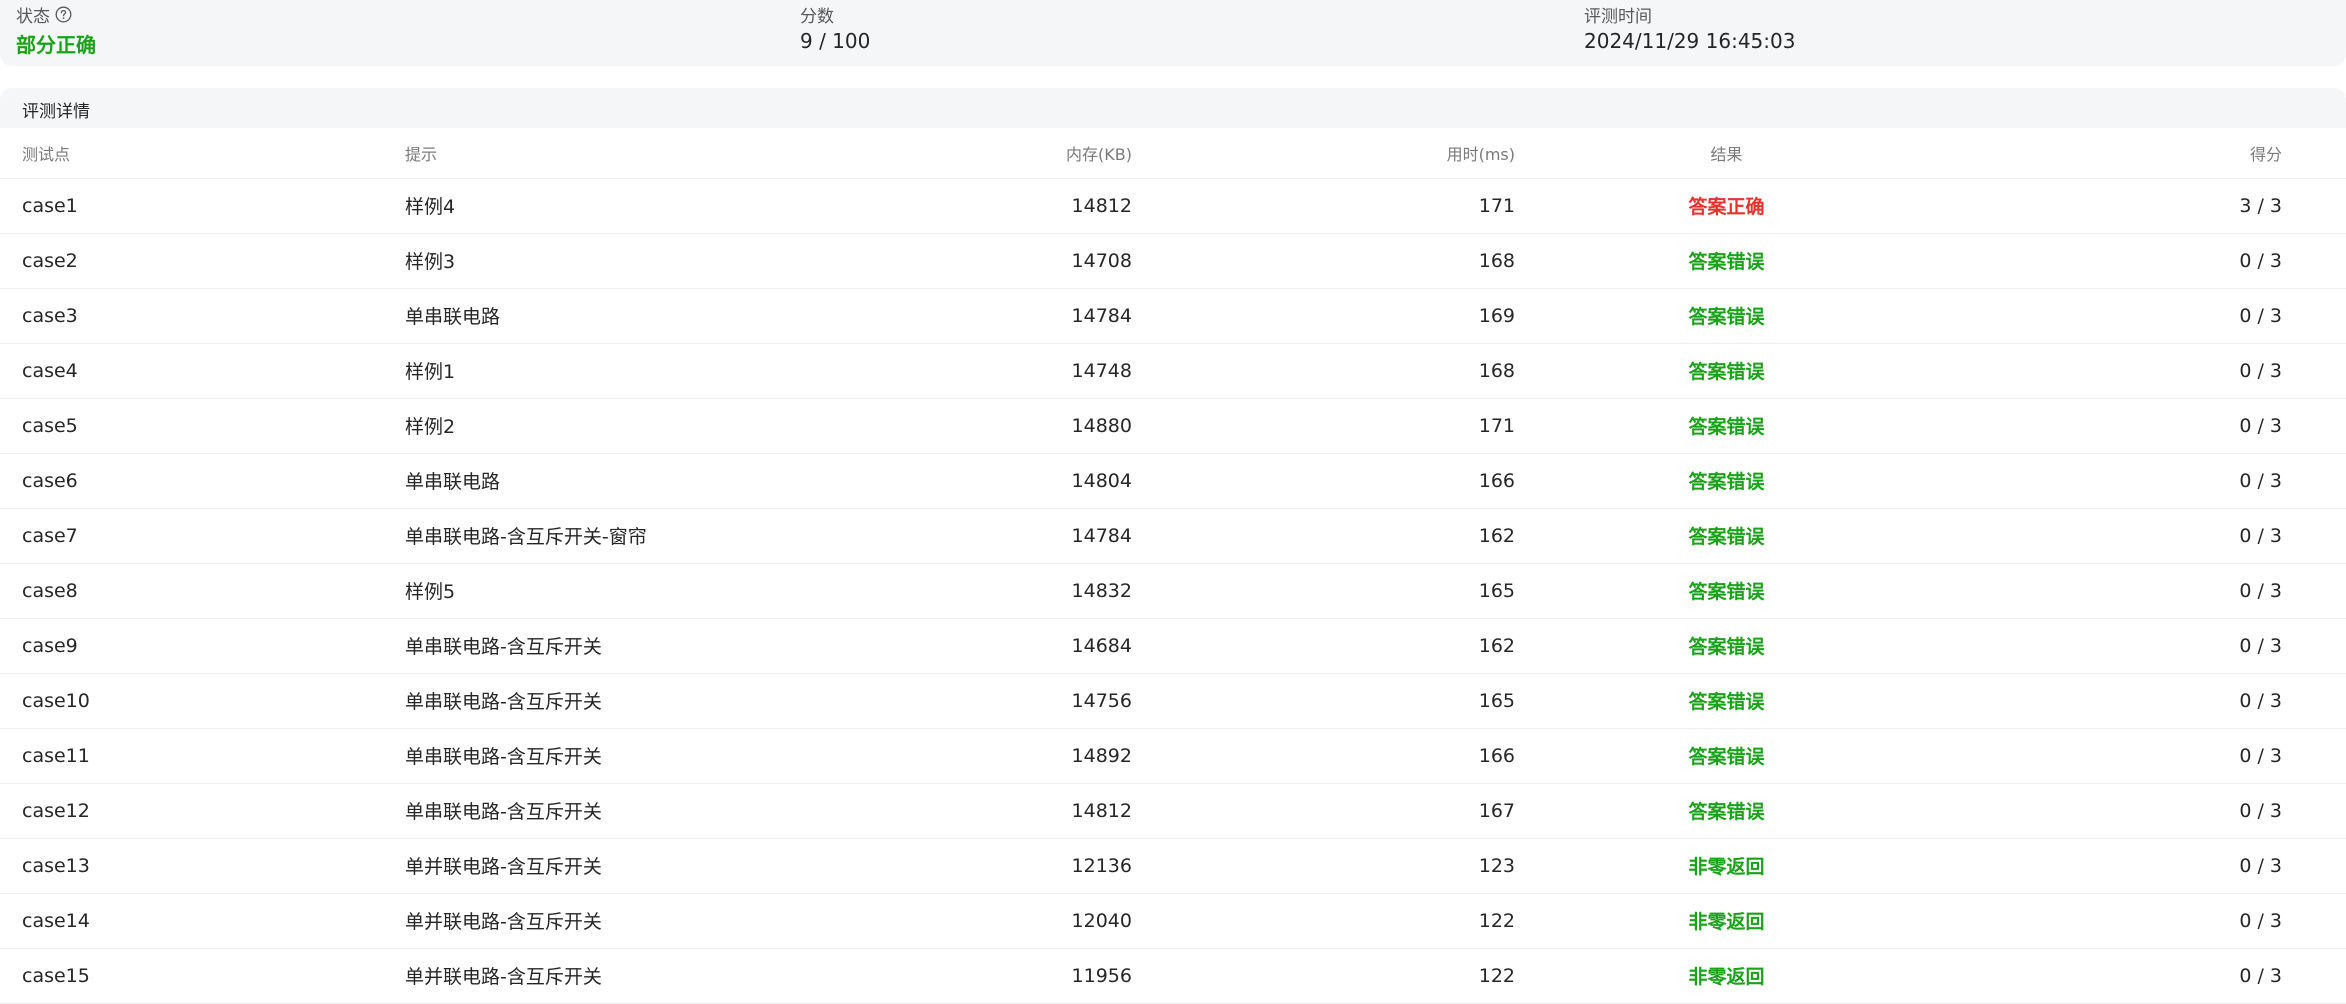  I want to click on status-label-wrap: 状态, so click(44, 14).